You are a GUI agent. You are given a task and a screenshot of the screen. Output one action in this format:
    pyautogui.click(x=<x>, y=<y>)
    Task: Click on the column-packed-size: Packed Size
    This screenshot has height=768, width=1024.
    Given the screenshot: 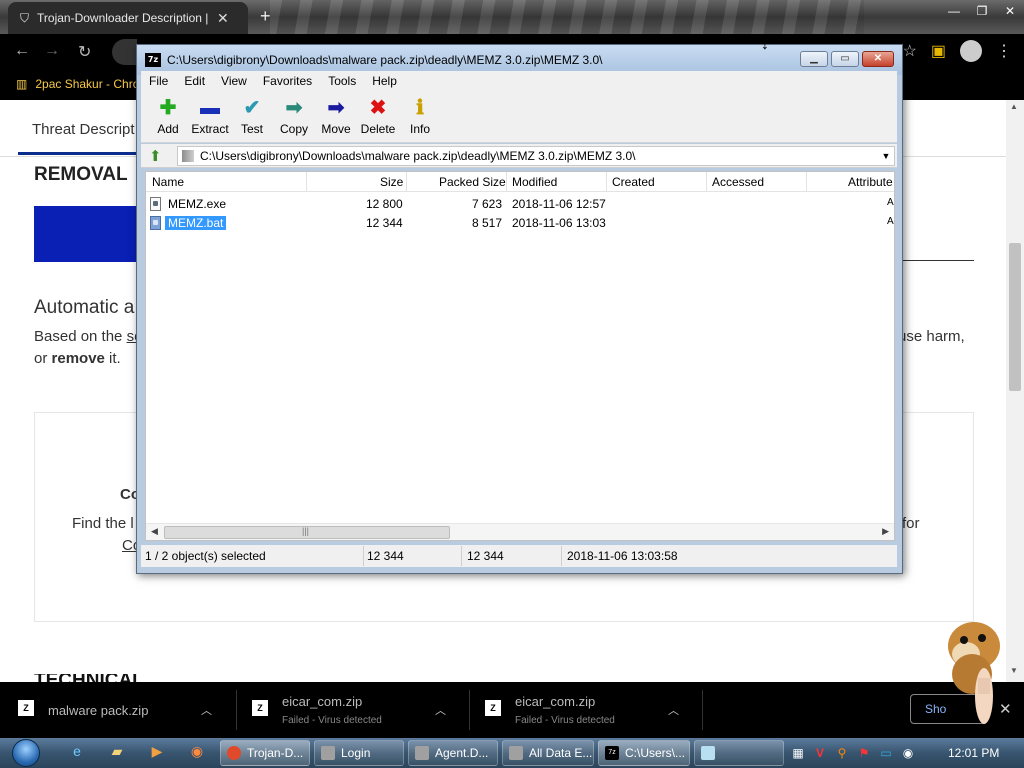 What is the action you would take?
    pyautogui.click(x=472, y=182)
    